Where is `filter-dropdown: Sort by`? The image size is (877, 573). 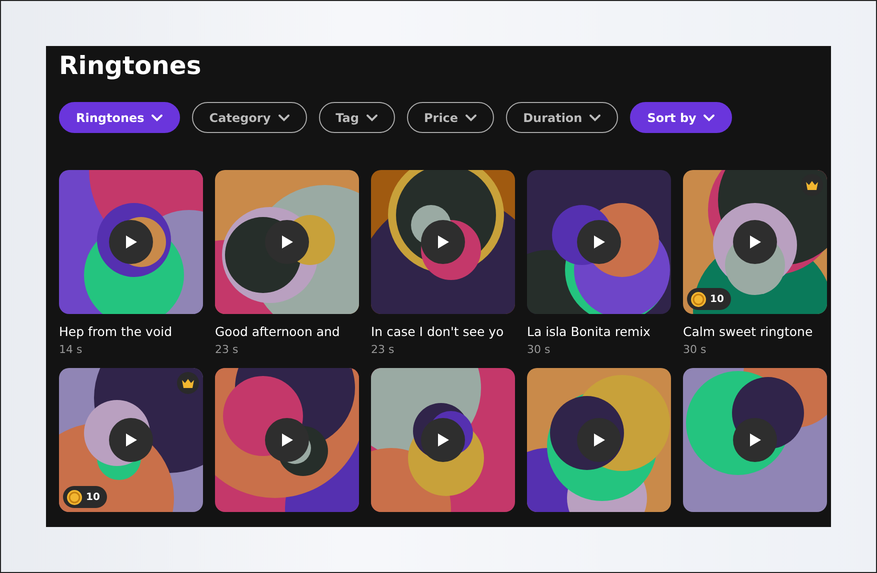
filter-dropdown: Sort by is located at coordinates (681, 117).